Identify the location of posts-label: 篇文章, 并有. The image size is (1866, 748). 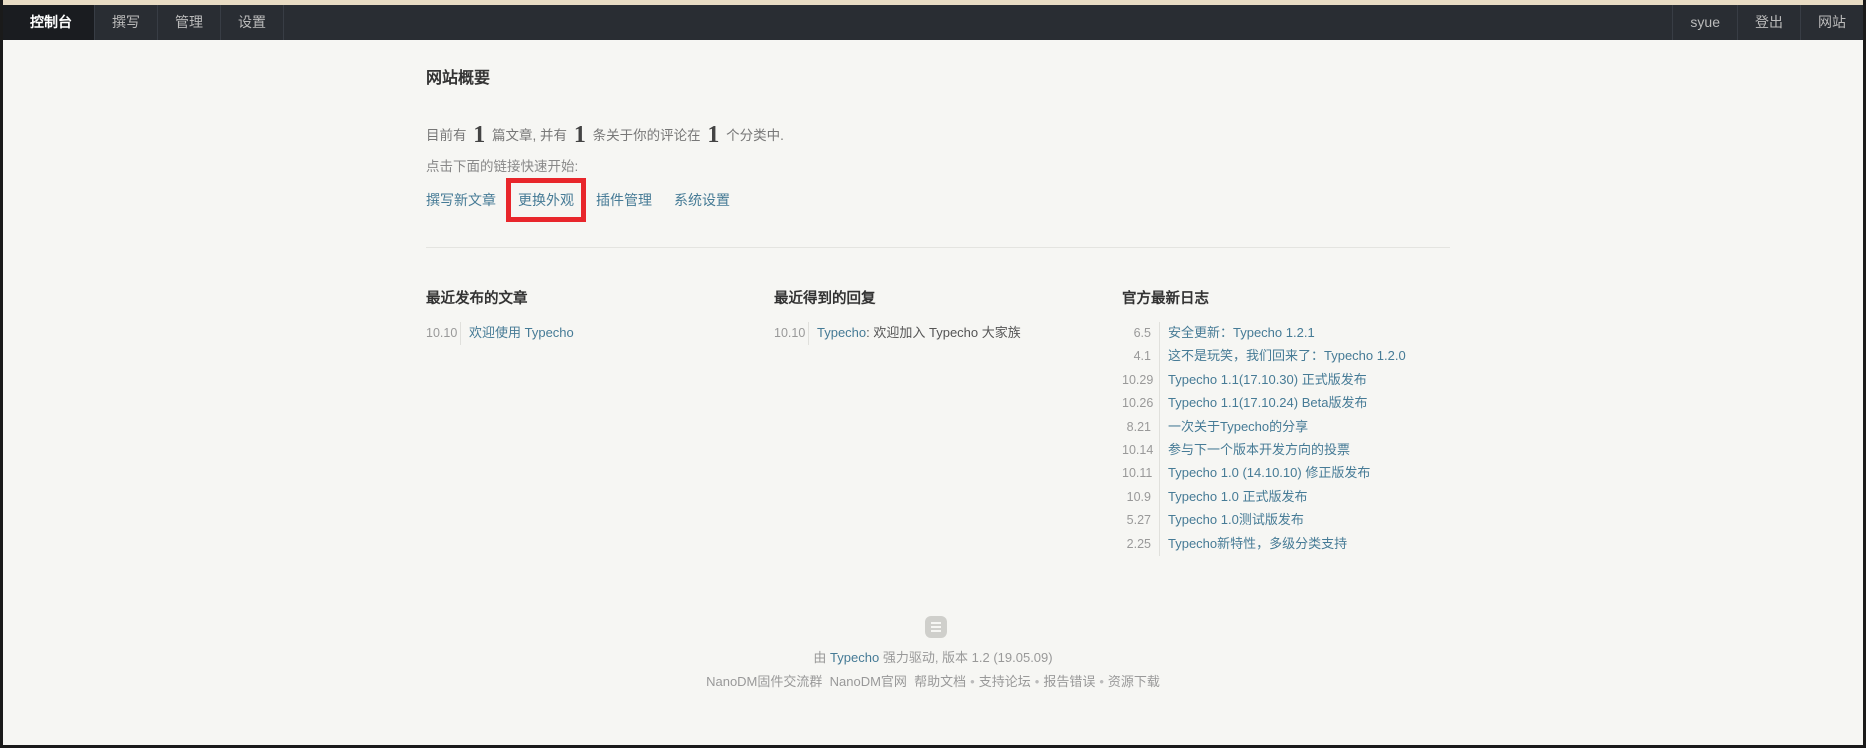
(530, 135).